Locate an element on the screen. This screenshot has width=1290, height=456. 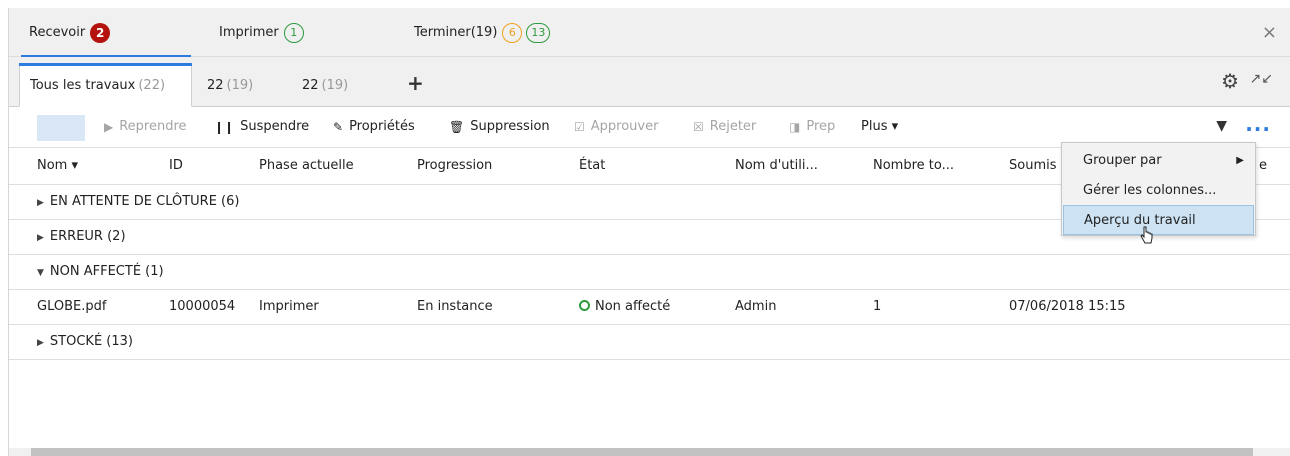
suspendre-button: ❙❙ Suspendre is located at coordinates (261, 126).